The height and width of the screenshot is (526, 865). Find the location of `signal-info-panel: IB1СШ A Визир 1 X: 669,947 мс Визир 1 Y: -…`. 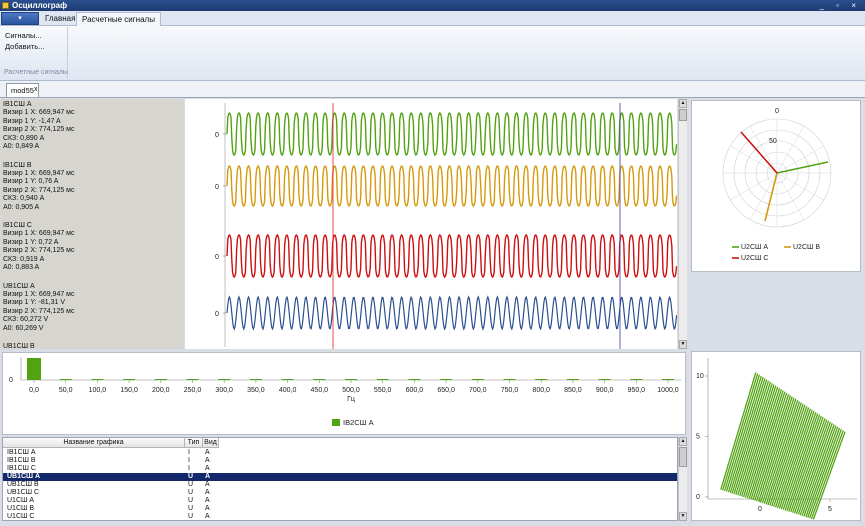

signal-info-panel: IB1СШ A Визир 1 X: 669,947 мс Визир 1 Y: -… is located at coordinates (92, 224).